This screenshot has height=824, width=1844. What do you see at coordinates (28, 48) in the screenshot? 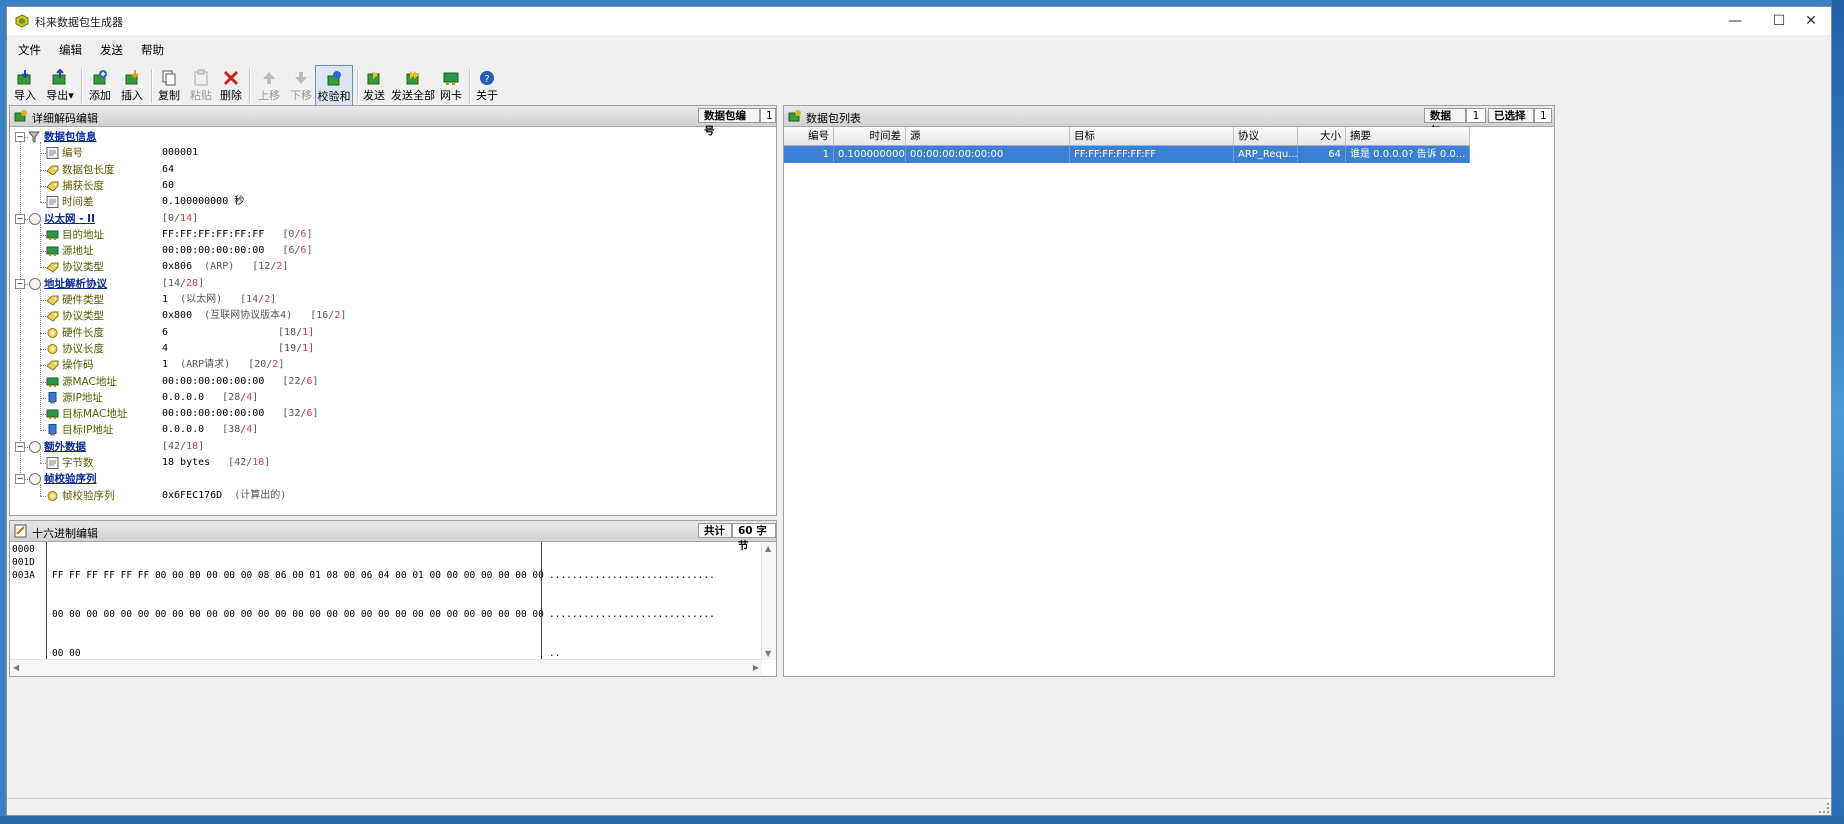
I see `menu-file: 文件` at bounding box center [28, 48].